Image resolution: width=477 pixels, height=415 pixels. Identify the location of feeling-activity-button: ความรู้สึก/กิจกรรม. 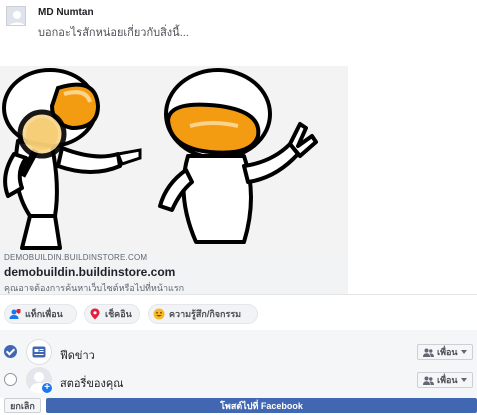
(203, 314).